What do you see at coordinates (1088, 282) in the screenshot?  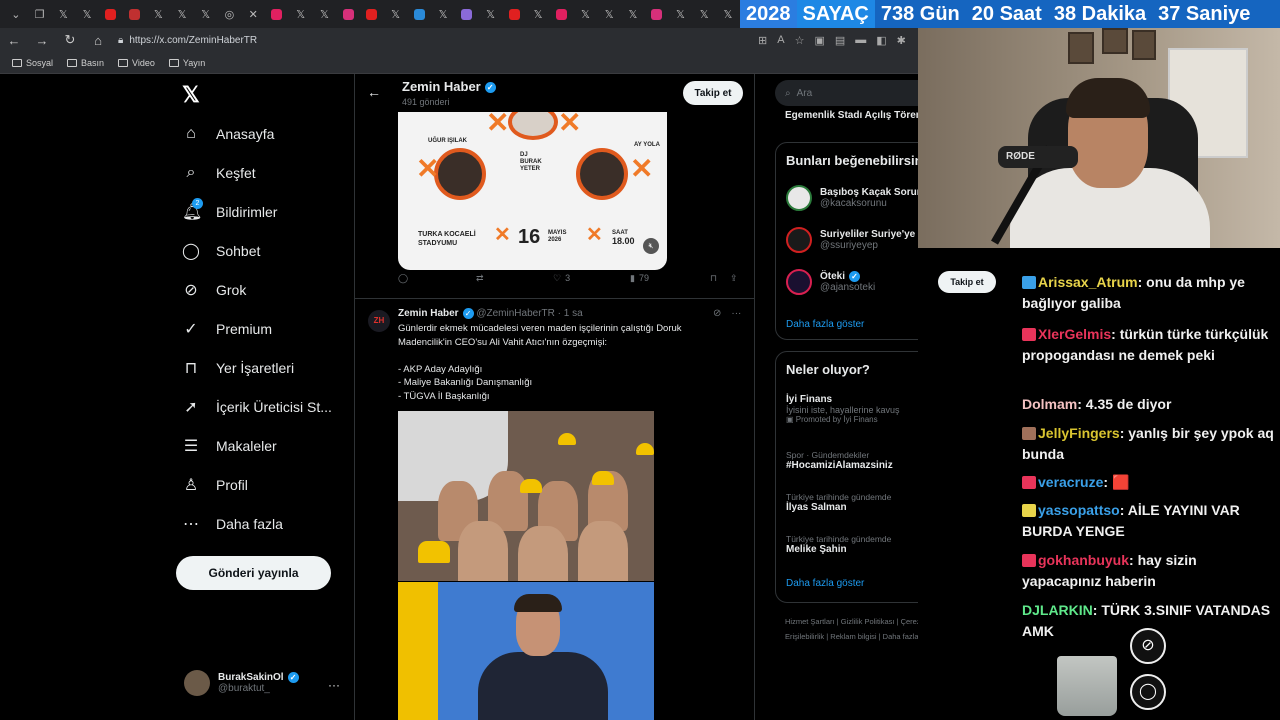 I see `chat-username: Arissax_Atrum` at bounding box center [1088, 282].